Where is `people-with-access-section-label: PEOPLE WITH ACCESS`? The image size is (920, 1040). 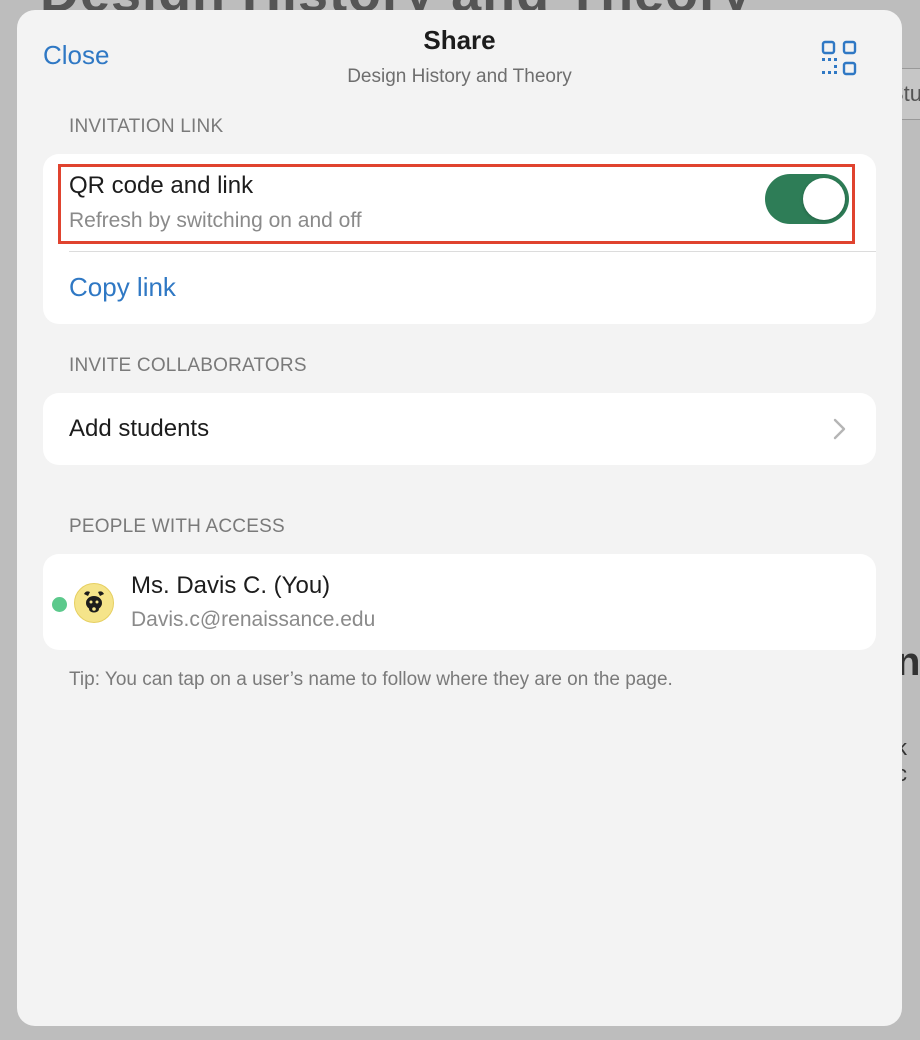 people-with-access-section-label: PEOPLE WITH ACCESS is located at coordinates (177, 526).